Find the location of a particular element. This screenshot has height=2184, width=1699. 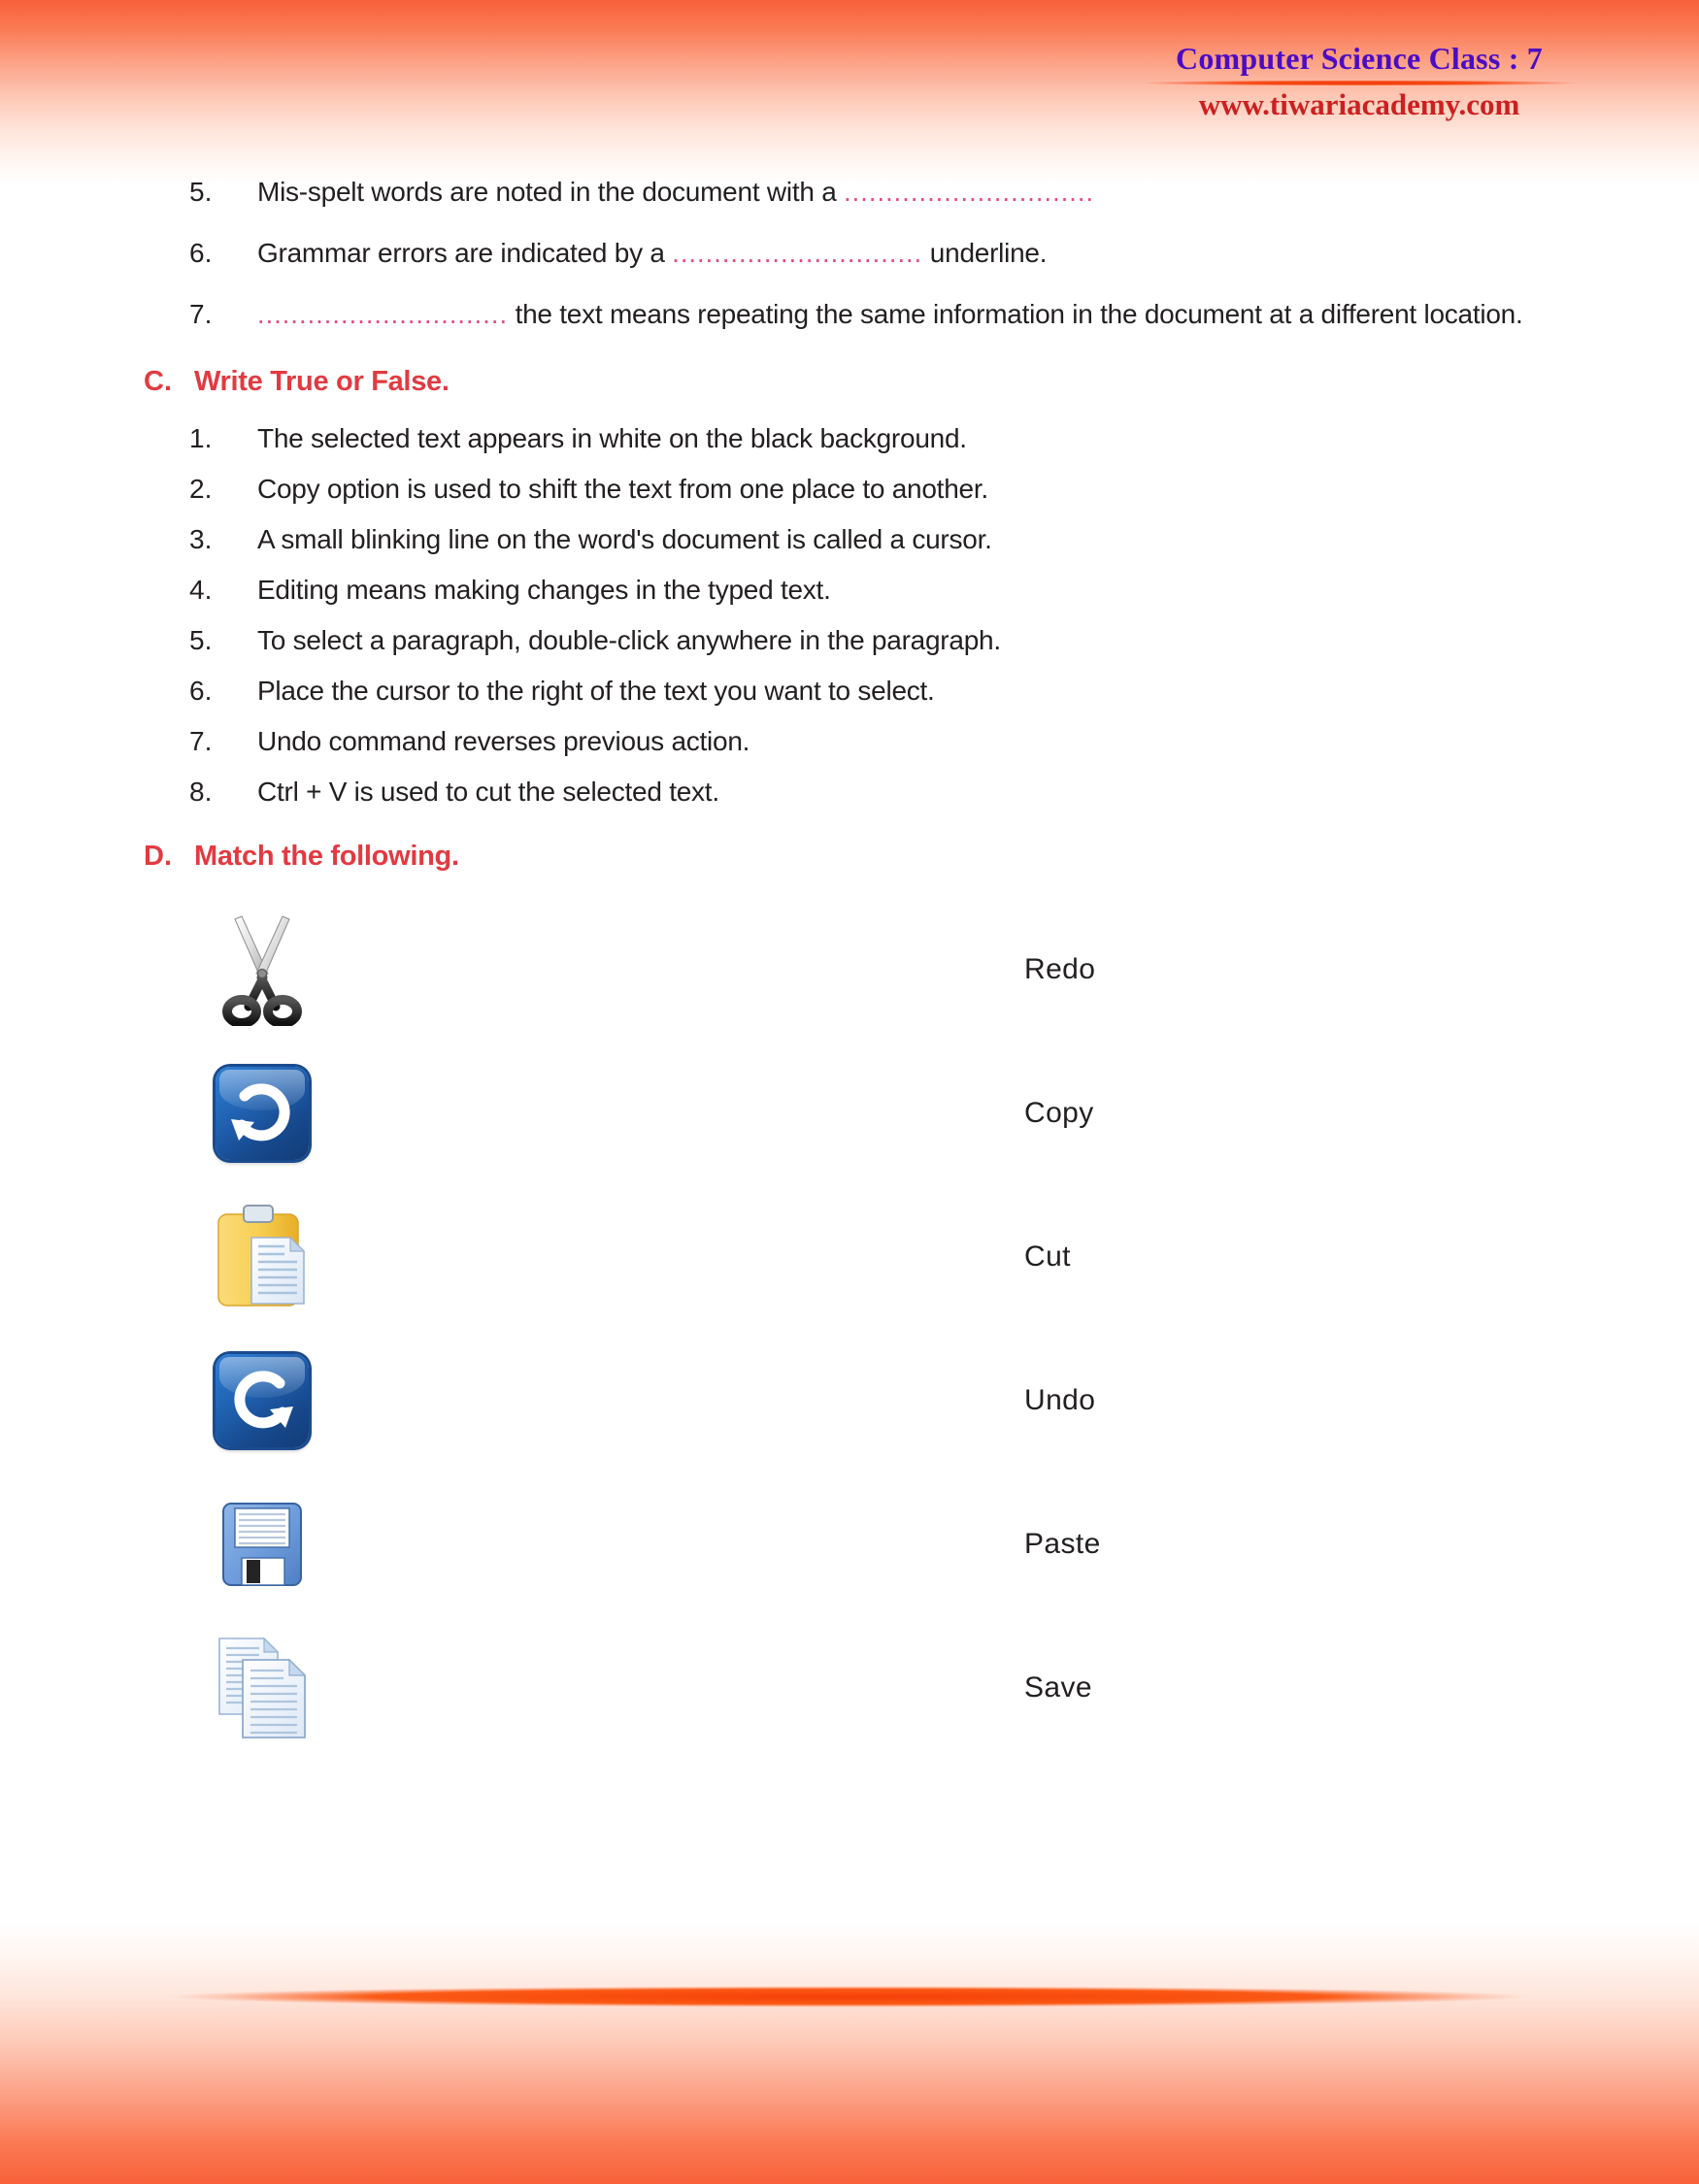

copy-documents-icon is located at coordinates (262, 1687).